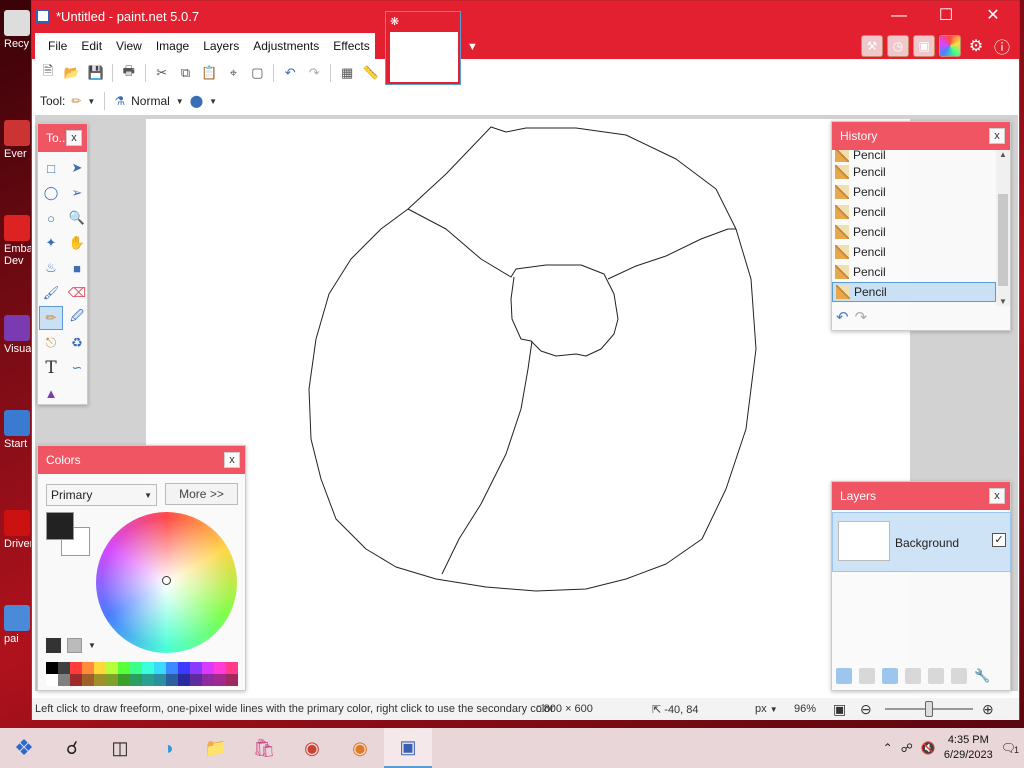 Image resolution: width=1024 pixels, height=768 pixels. I want to click on layer-properties-wrench-icon: 🔧, so click(982, 676).